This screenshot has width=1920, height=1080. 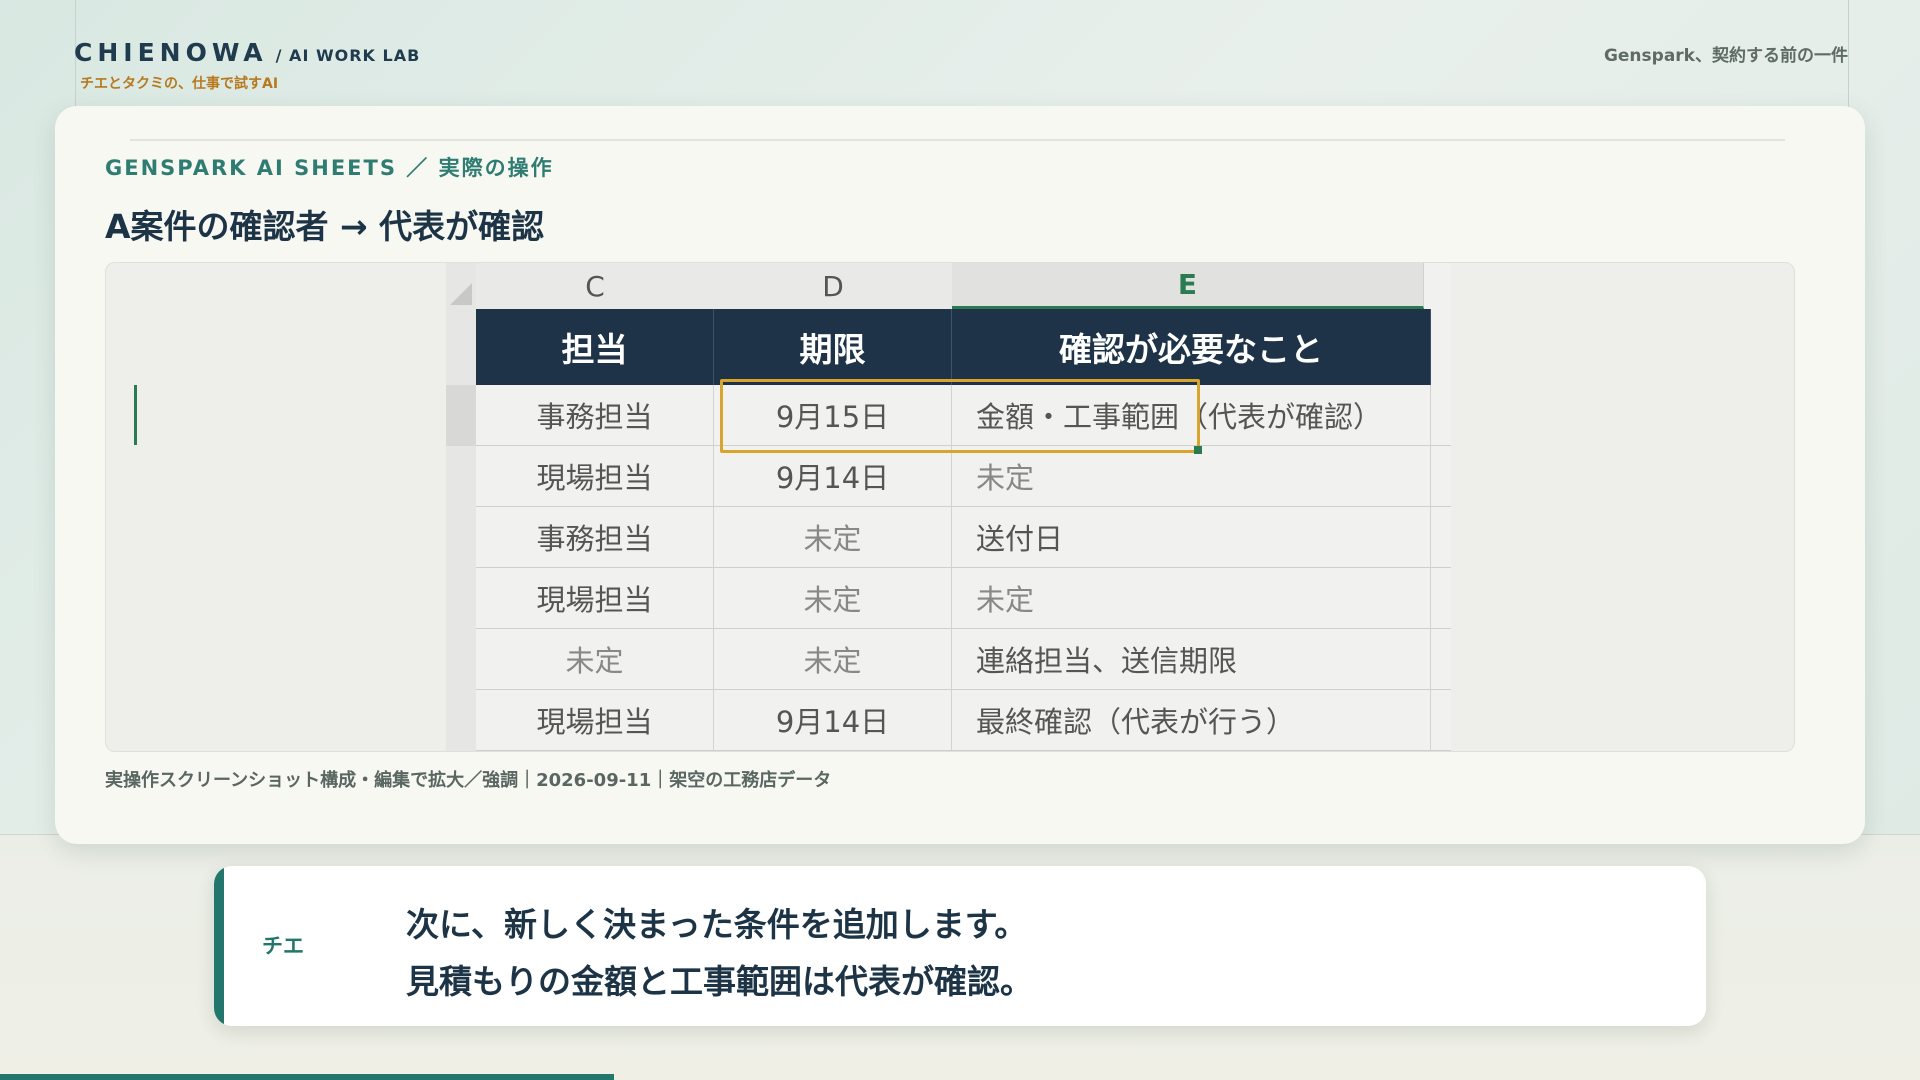 I want to click on column-header-d: D, so click(x=833, y=286).